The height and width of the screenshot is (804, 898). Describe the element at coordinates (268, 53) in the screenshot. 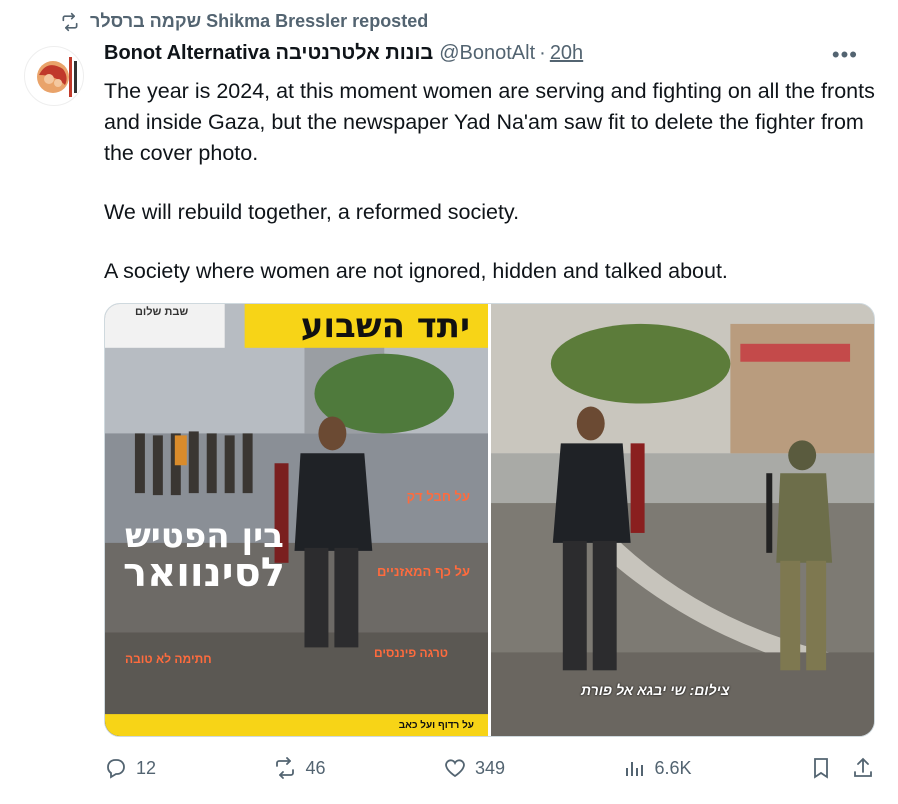

I see `author-name: Bonot Alternativa בונות אלטרנטיבה` at that location.